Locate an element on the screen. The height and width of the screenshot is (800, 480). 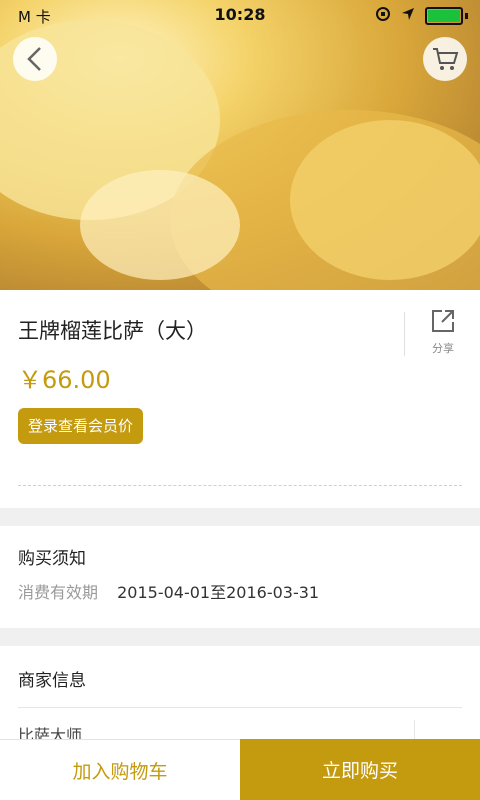
product-title: 王牌榴莲比萨（大） is located at coordinates (112, 331).